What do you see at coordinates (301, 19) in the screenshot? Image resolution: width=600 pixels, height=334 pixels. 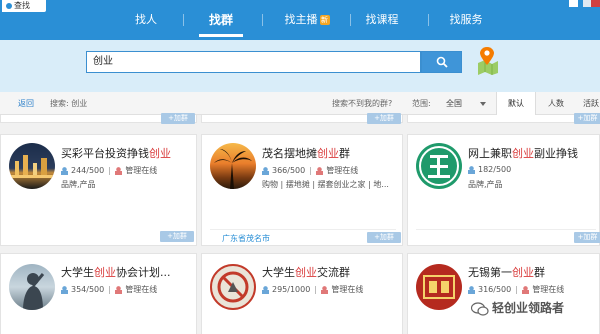 I see `tab-find-streamer-label: 找主播` at bounding box center [301, 19].